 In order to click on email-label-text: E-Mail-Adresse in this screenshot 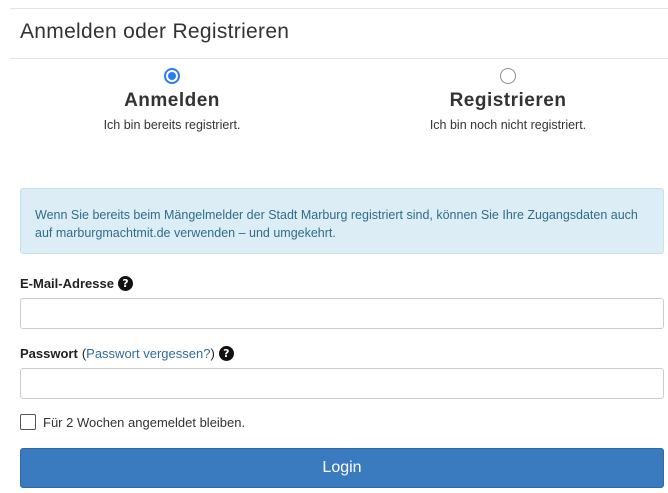, I will do `click(67, 283)`.